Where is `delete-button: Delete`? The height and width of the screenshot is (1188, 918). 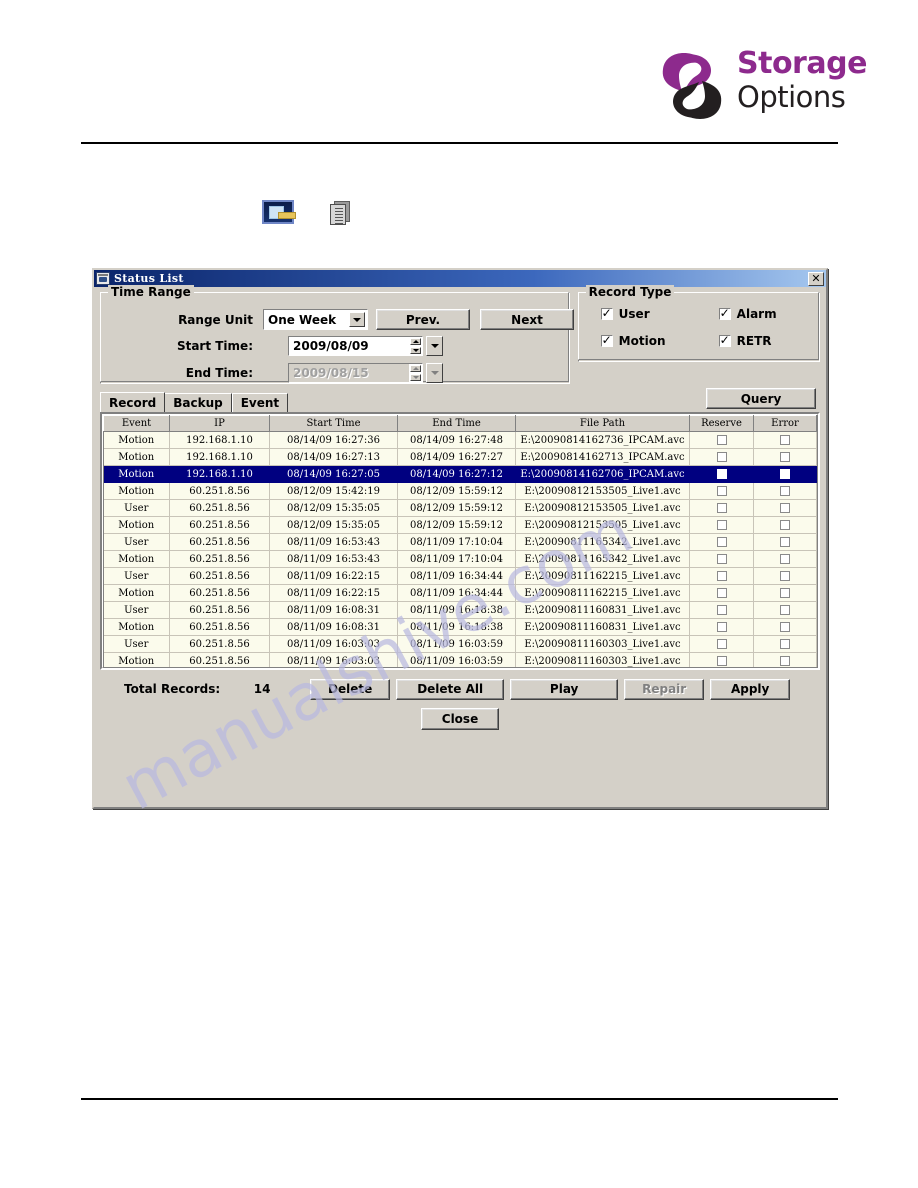
delete-button: Delete is located at coordinates (350, 689).